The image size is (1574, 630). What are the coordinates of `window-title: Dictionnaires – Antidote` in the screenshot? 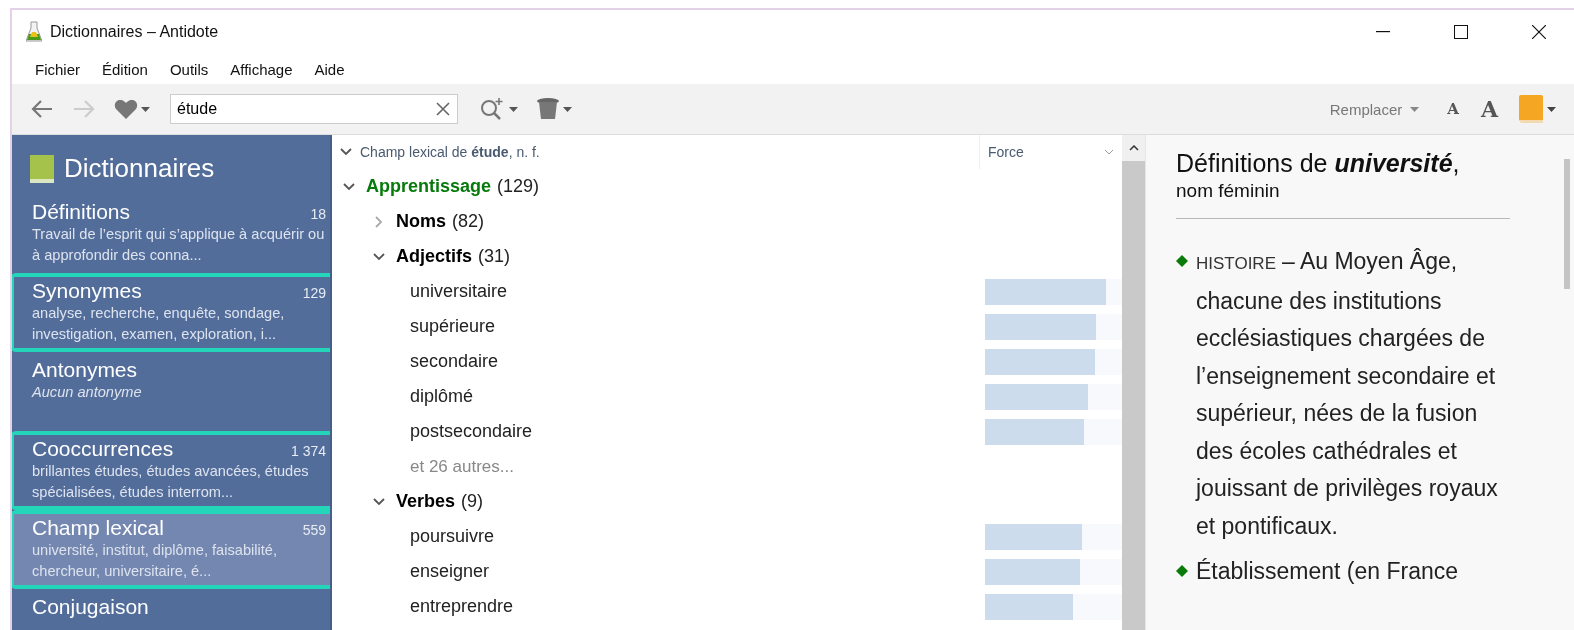 It's located at (135, 32).